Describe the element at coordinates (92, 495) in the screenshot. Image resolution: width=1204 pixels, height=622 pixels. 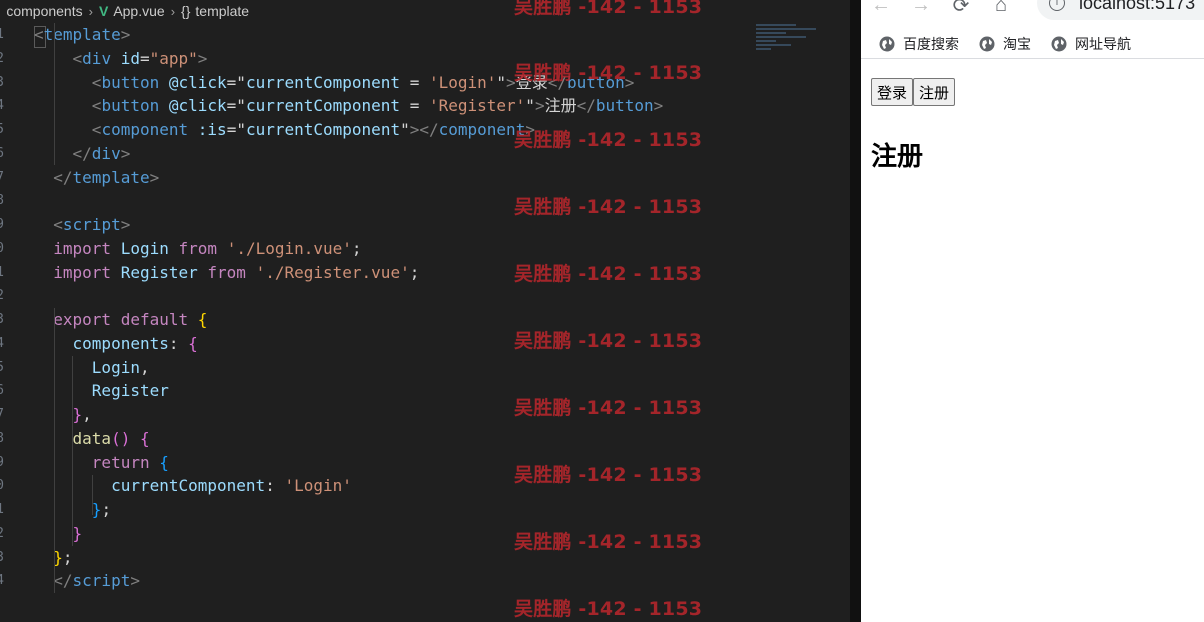
I see `indent-guide` at that location.